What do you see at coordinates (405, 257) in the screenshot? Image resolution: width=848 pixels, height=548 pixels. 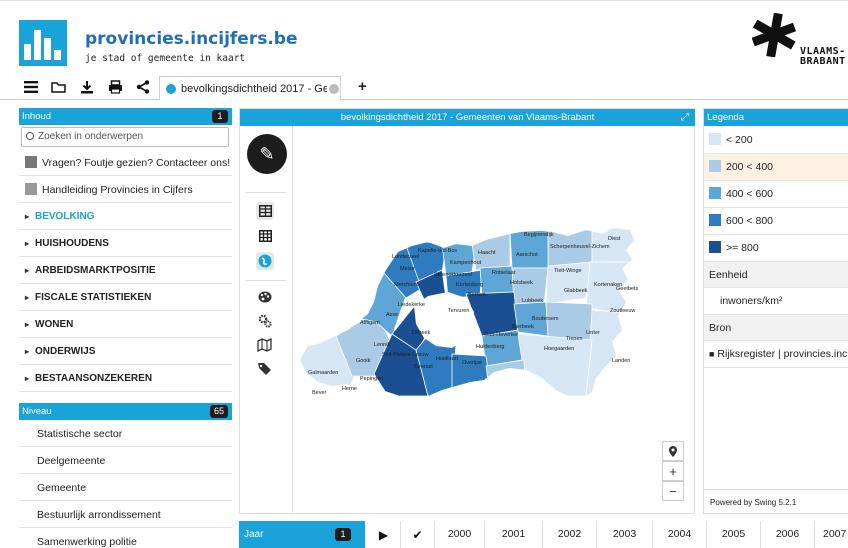 I see `map-label: Londerzeel` at bounding box center [405, 257].